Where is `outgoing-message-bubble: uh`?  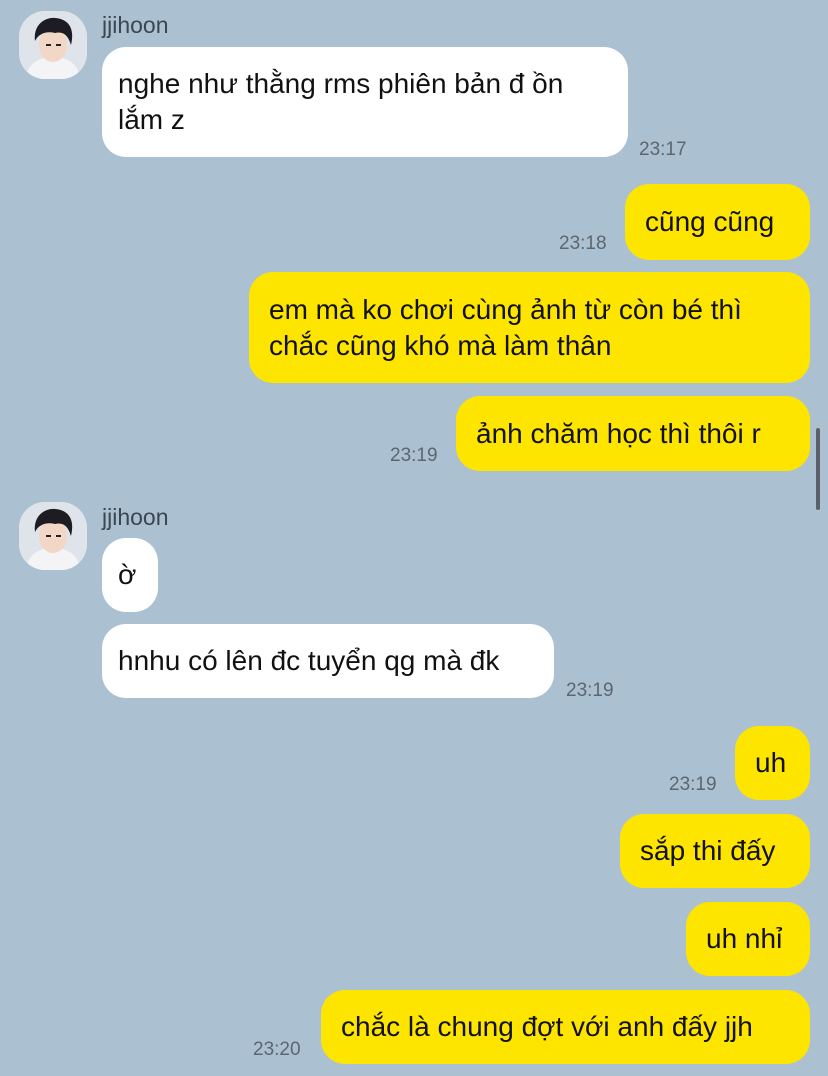
outgoing-message-bubble: uh is located at coordinates (772, 763).